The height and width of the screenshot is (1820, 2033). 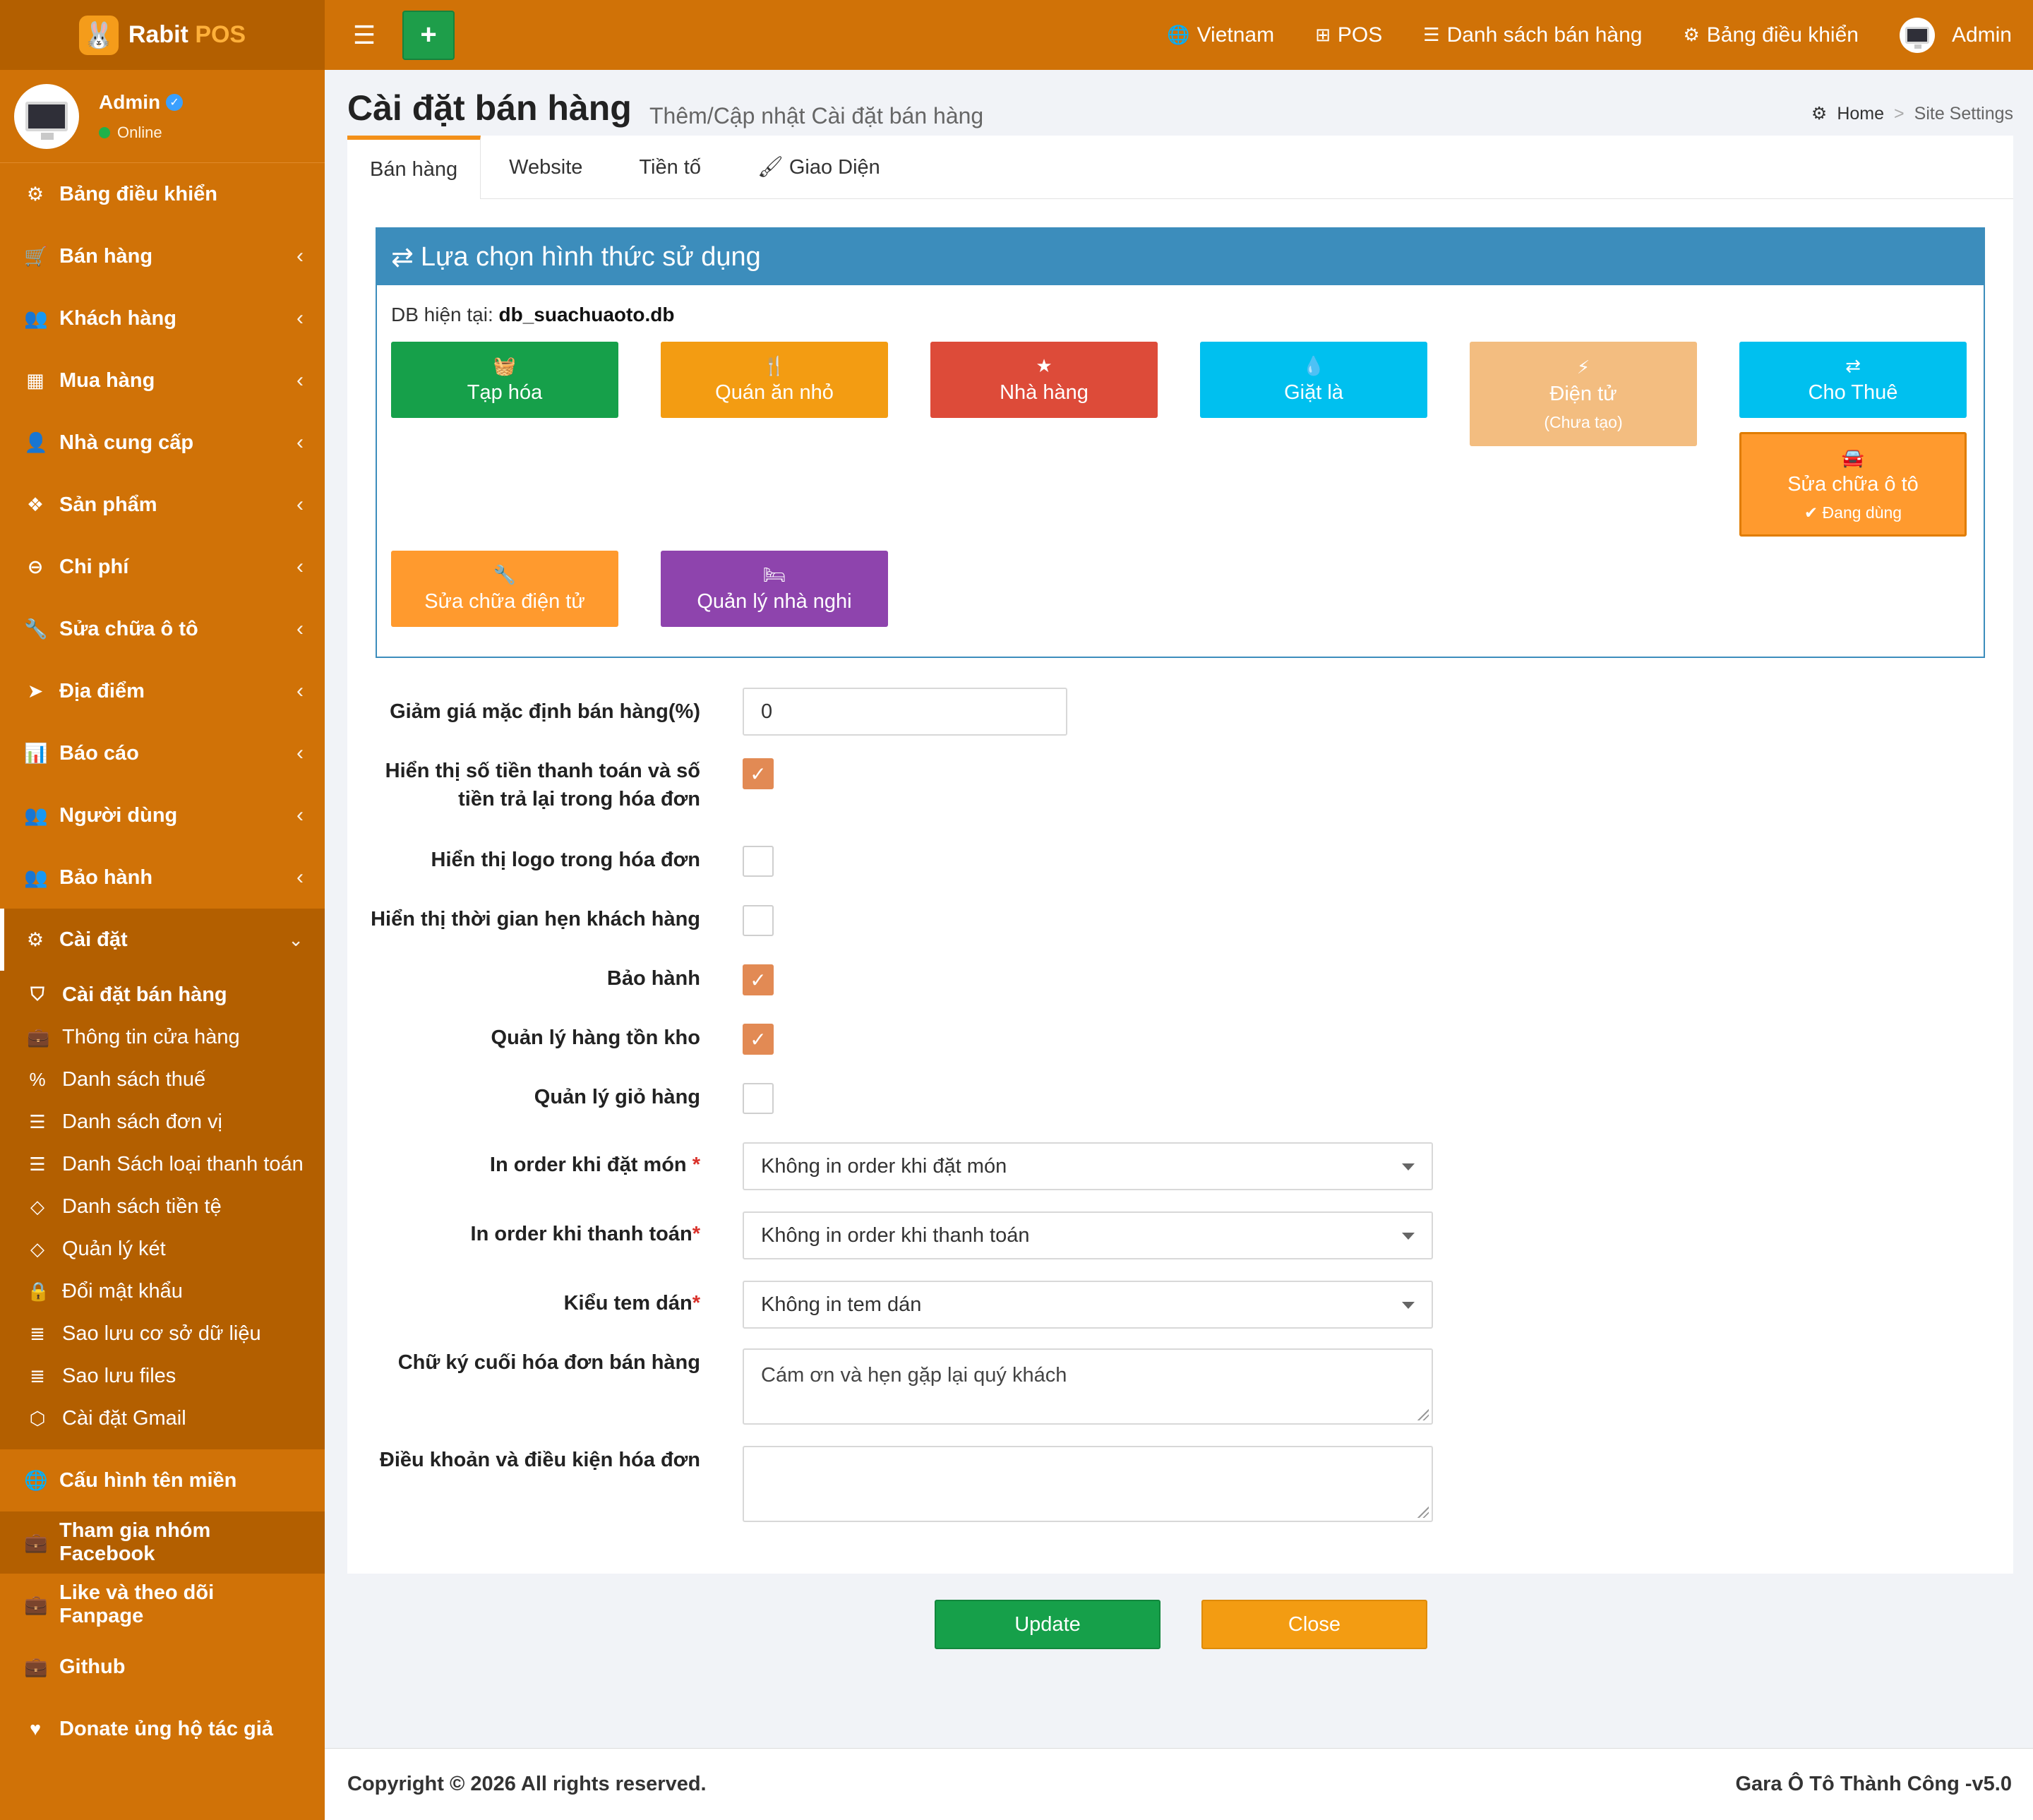 I want to click on current-db-name: db_suachuaoto.db, so click(x=586, y=314).